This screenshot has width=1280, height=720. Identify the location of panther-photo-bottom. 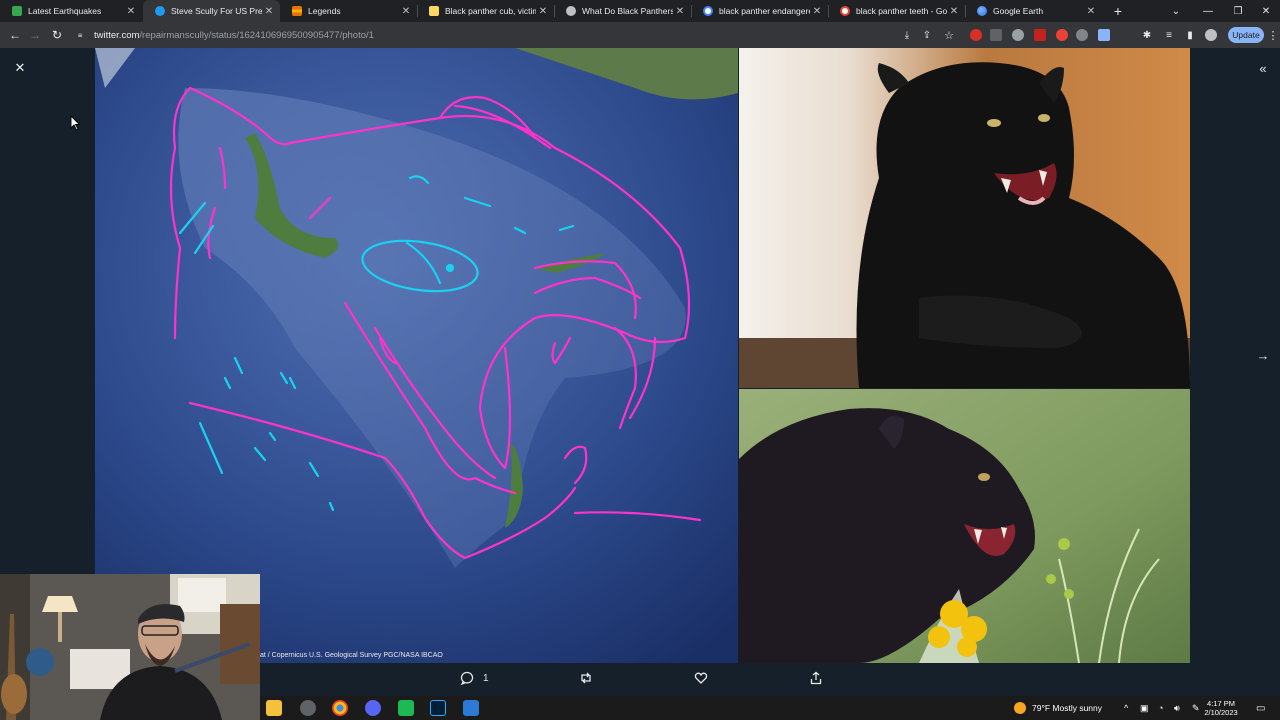
(964, 526).